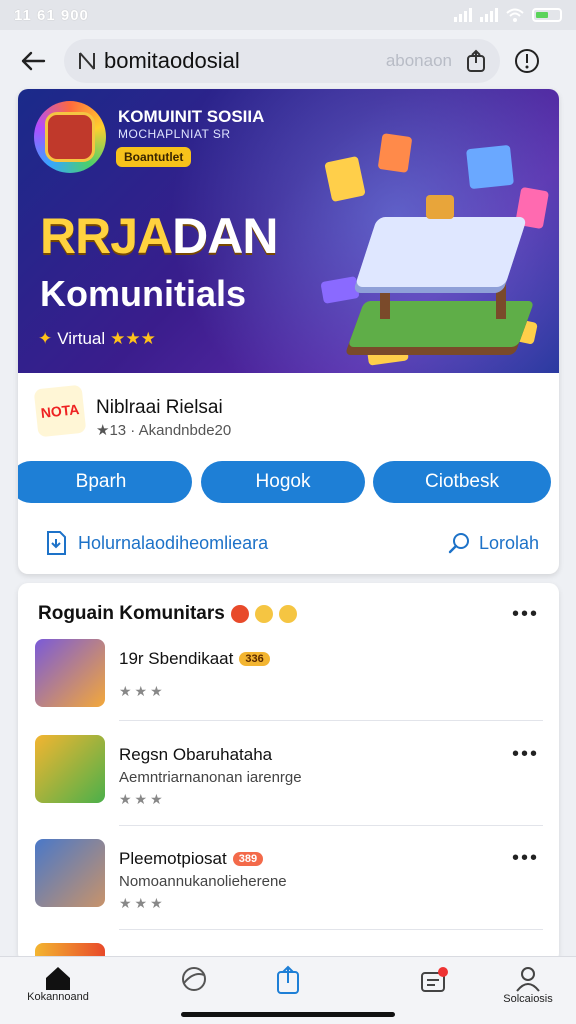  What do you see at coordinates (174, 134) in the screenshot?
I see `hero-subtitle: MOCHAPLNIAT SR` at bounding box center [174, 134].